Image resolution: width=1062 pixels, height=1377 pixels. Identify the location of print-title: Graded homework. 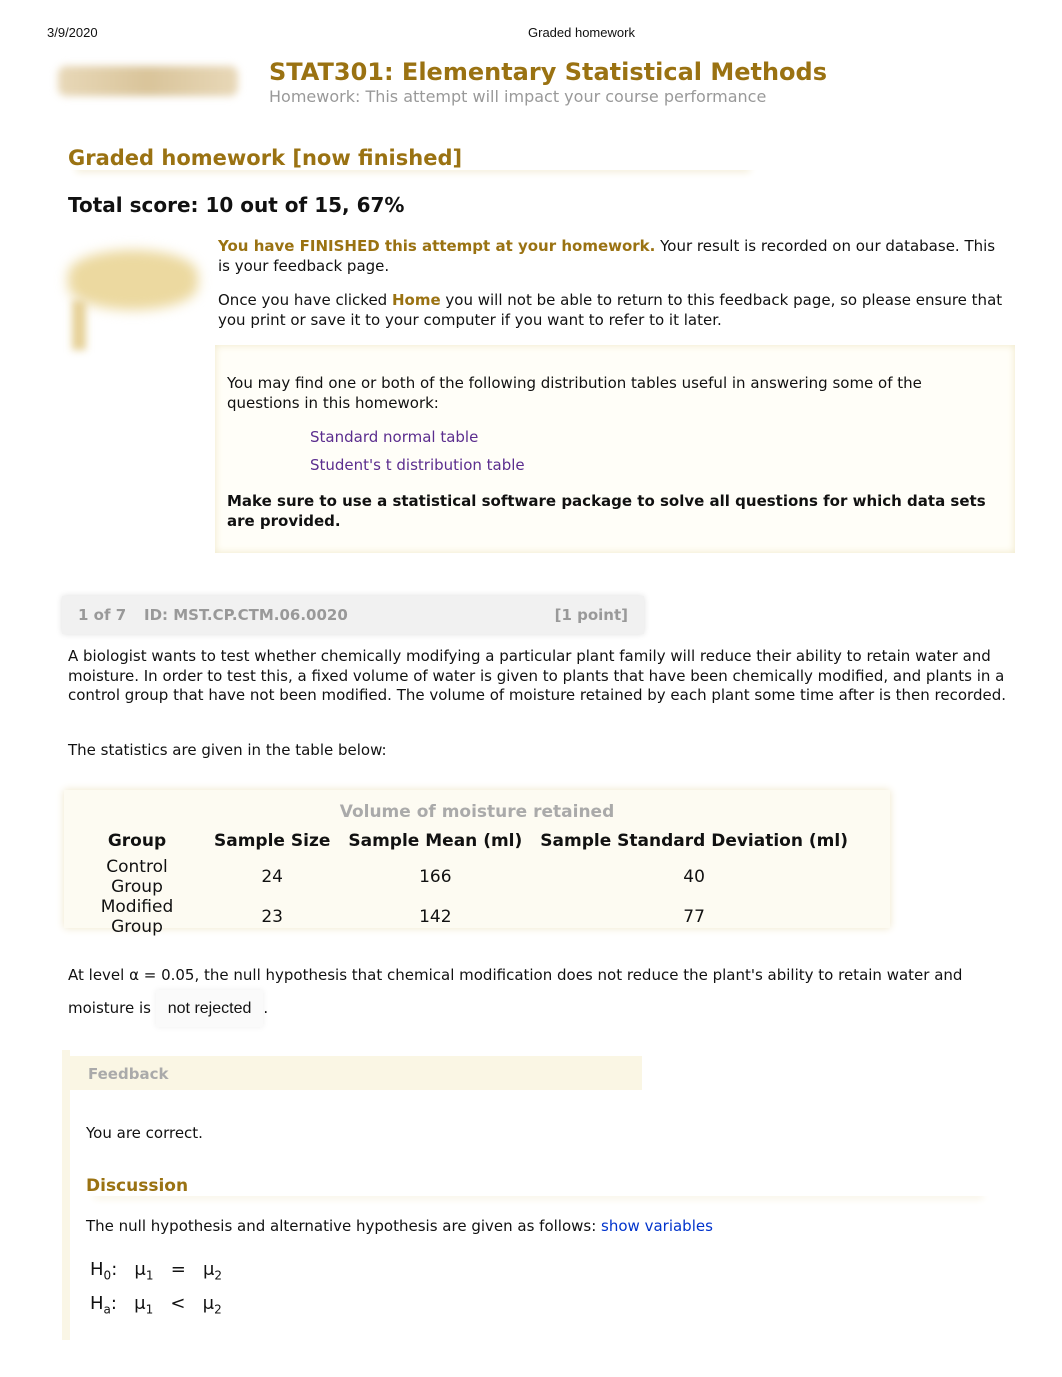
(581, 32).